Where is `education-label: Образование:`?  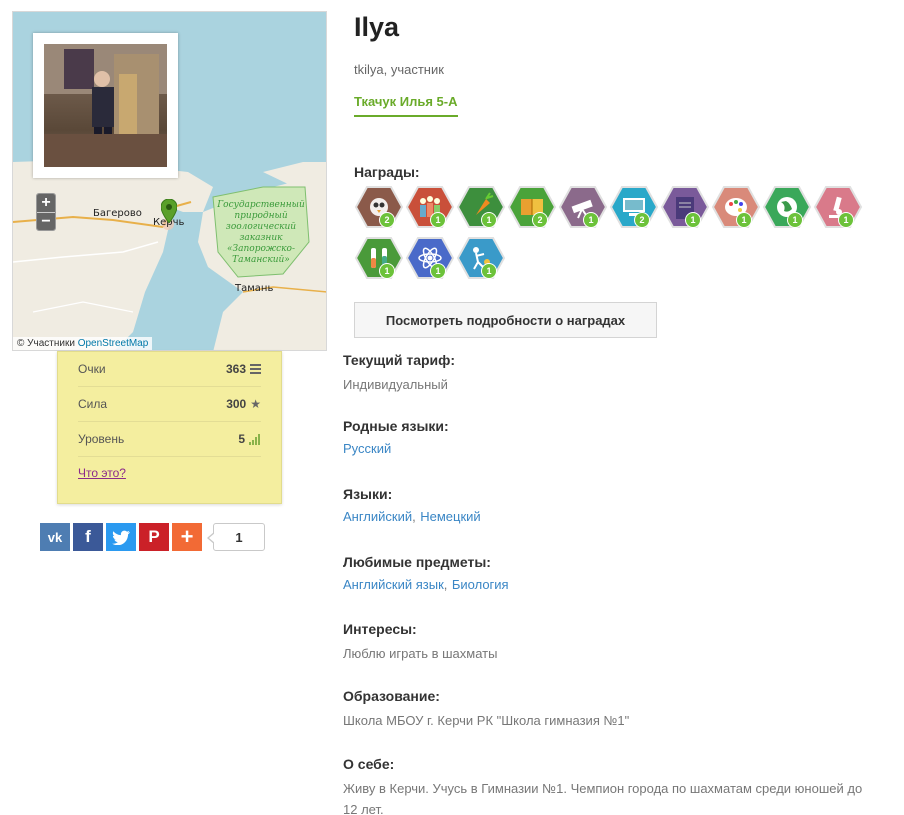 education-label: Образование: is located at coordinates (391, 696).